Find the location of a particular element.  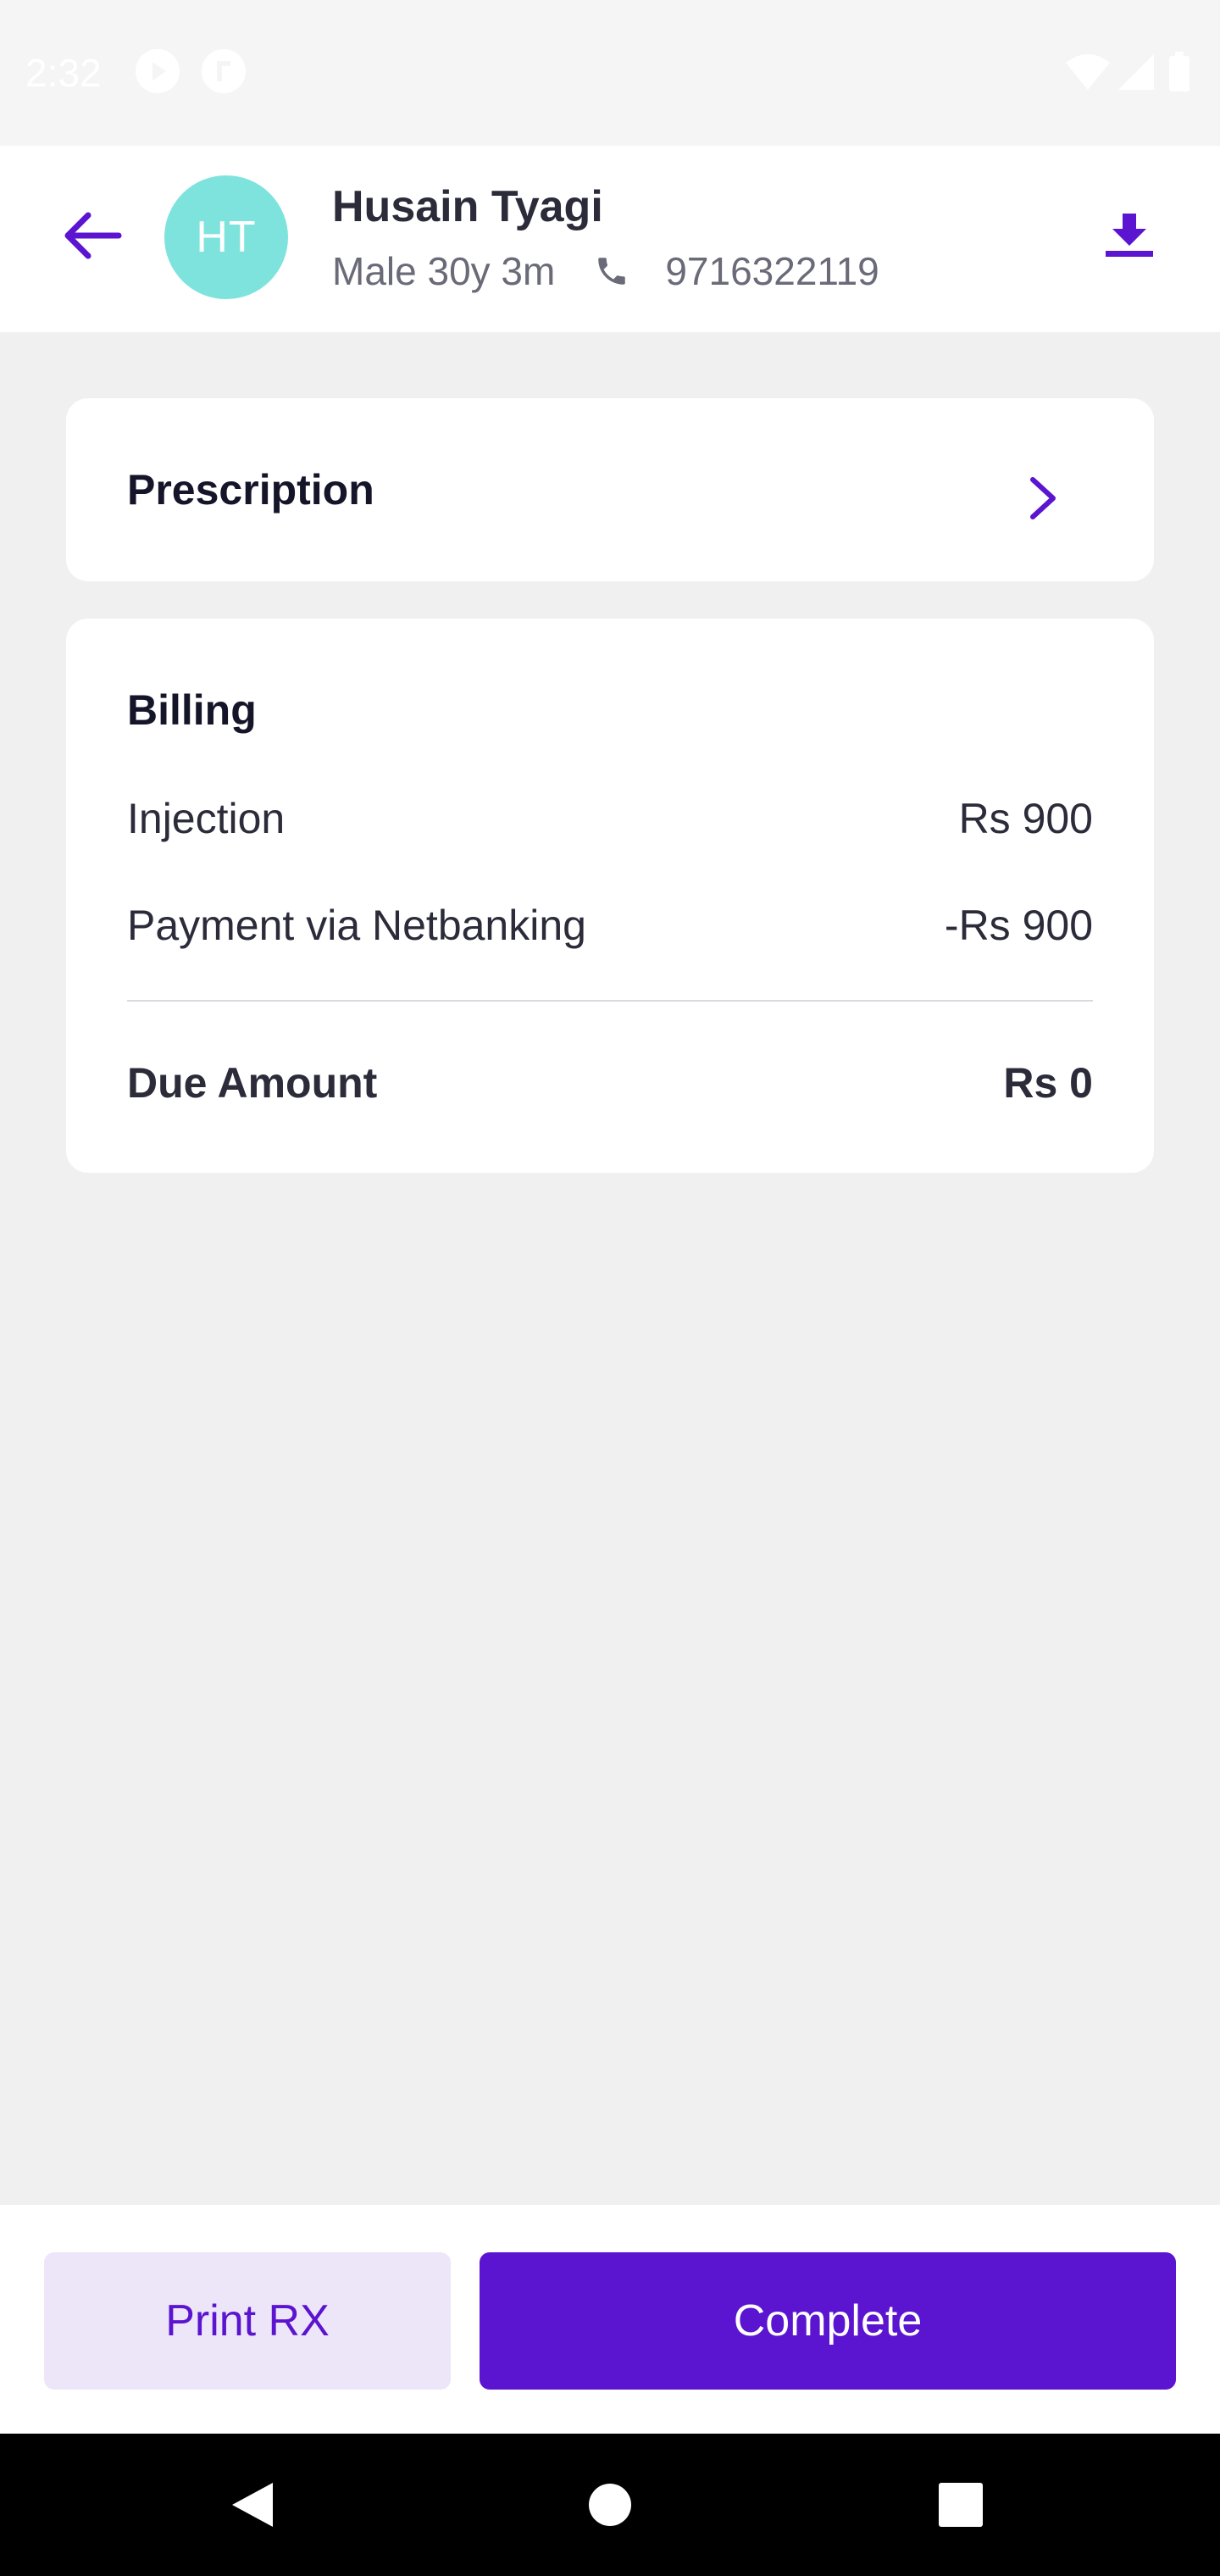

bill-item-row: Injection Rs 900 is located at coordinates (610, 818).